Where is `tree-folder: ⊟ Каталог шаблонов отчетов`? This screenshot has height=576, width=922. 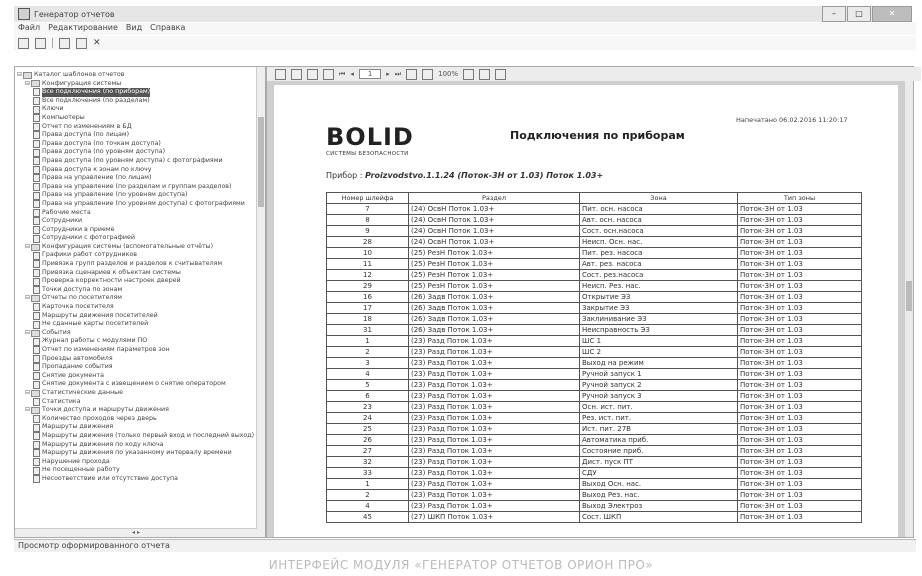
tree-folder: ⊟ Каталог шаблонов отчетов is located at coordinates (141, 75).